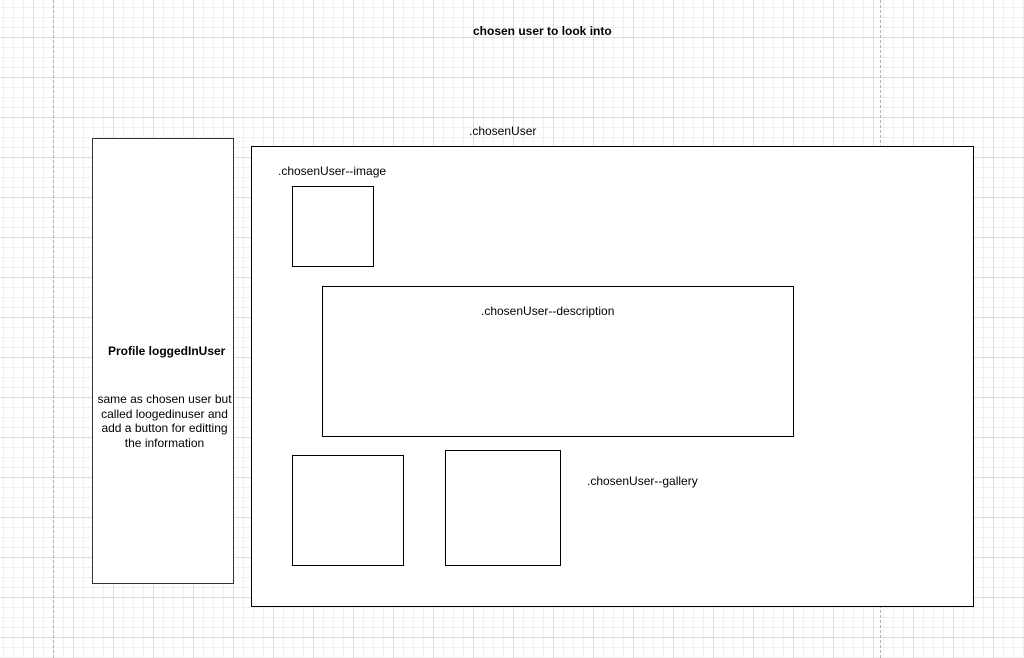  I want to click on profile-panel-title: Profile loggedInUser, so click(167, 351).